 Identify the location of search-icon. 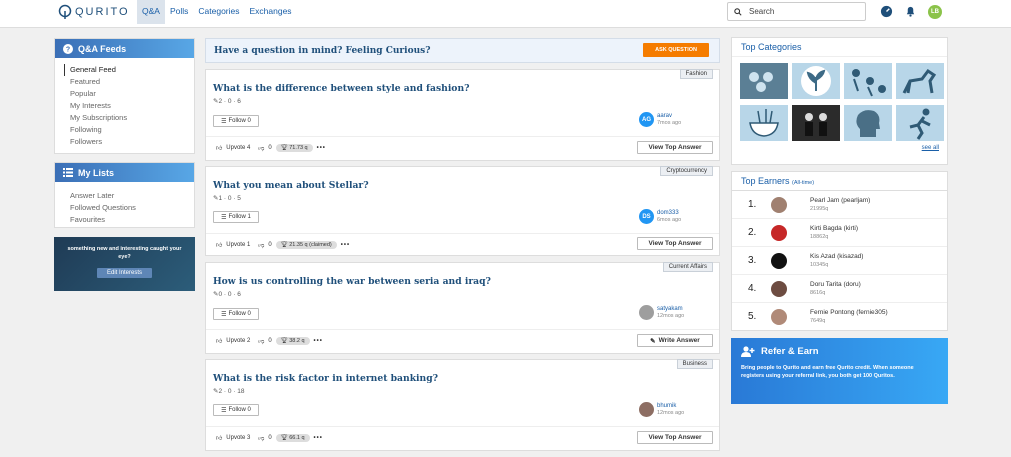
(738, 11).